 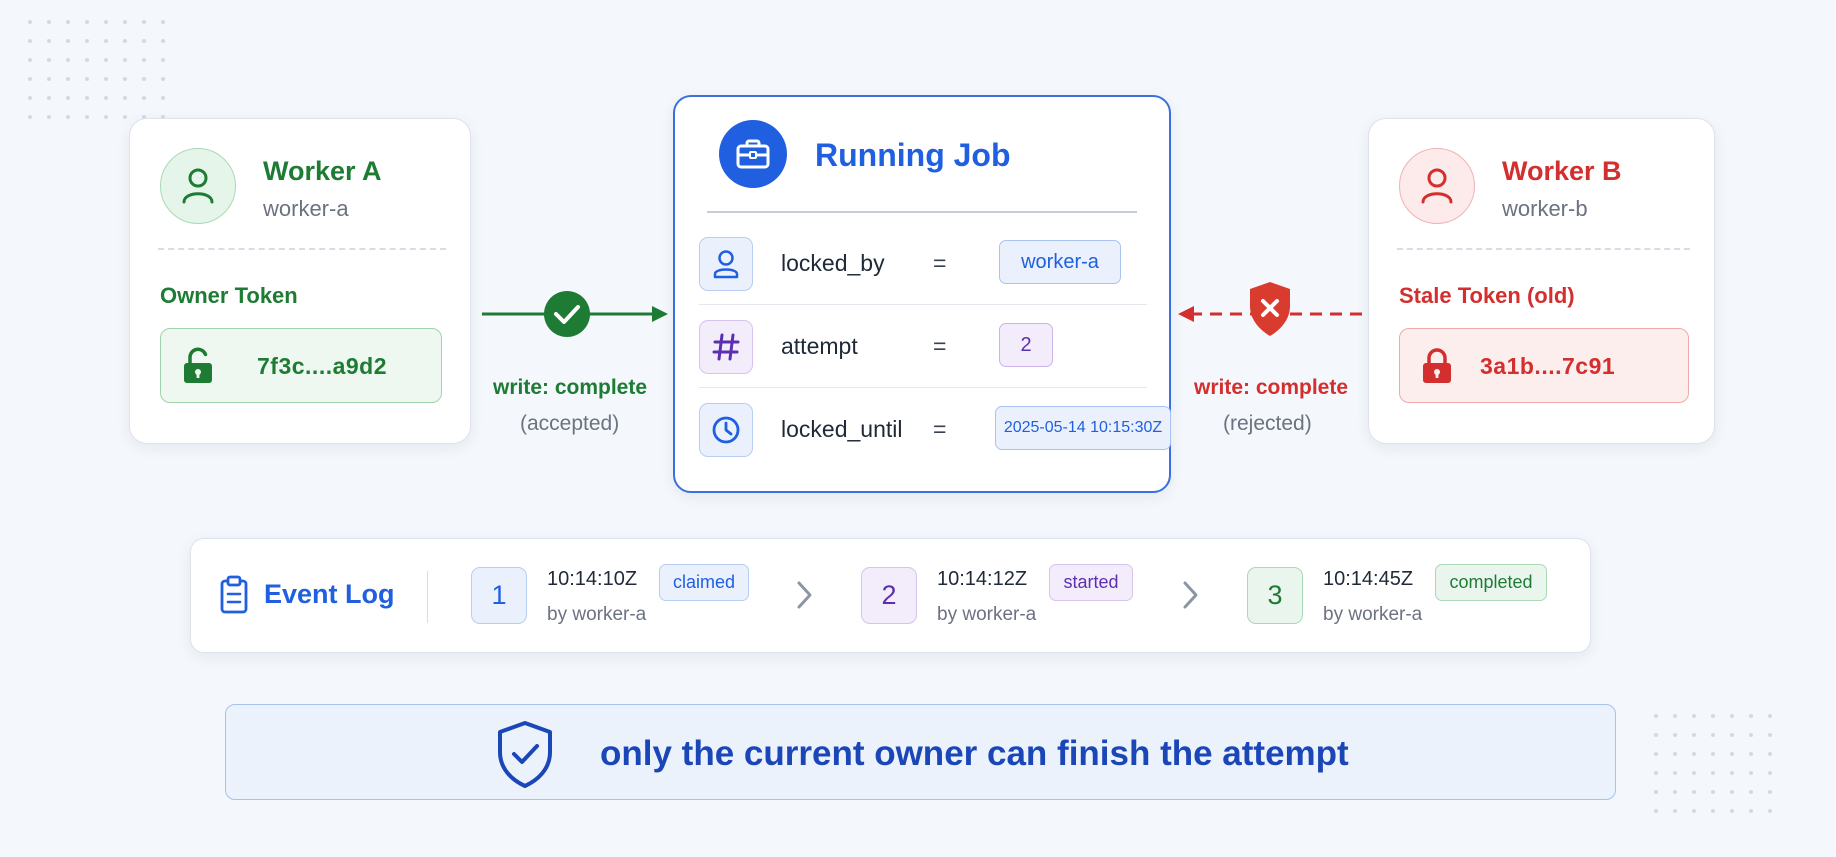 I want to click on accepted-label: write: complete, so click(x=570, y=387).